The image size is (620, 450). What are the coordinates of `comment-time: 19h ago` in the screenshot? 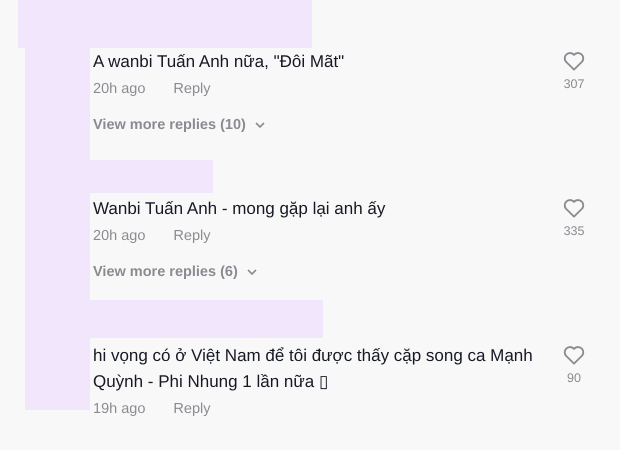 It's located at (119, 409).